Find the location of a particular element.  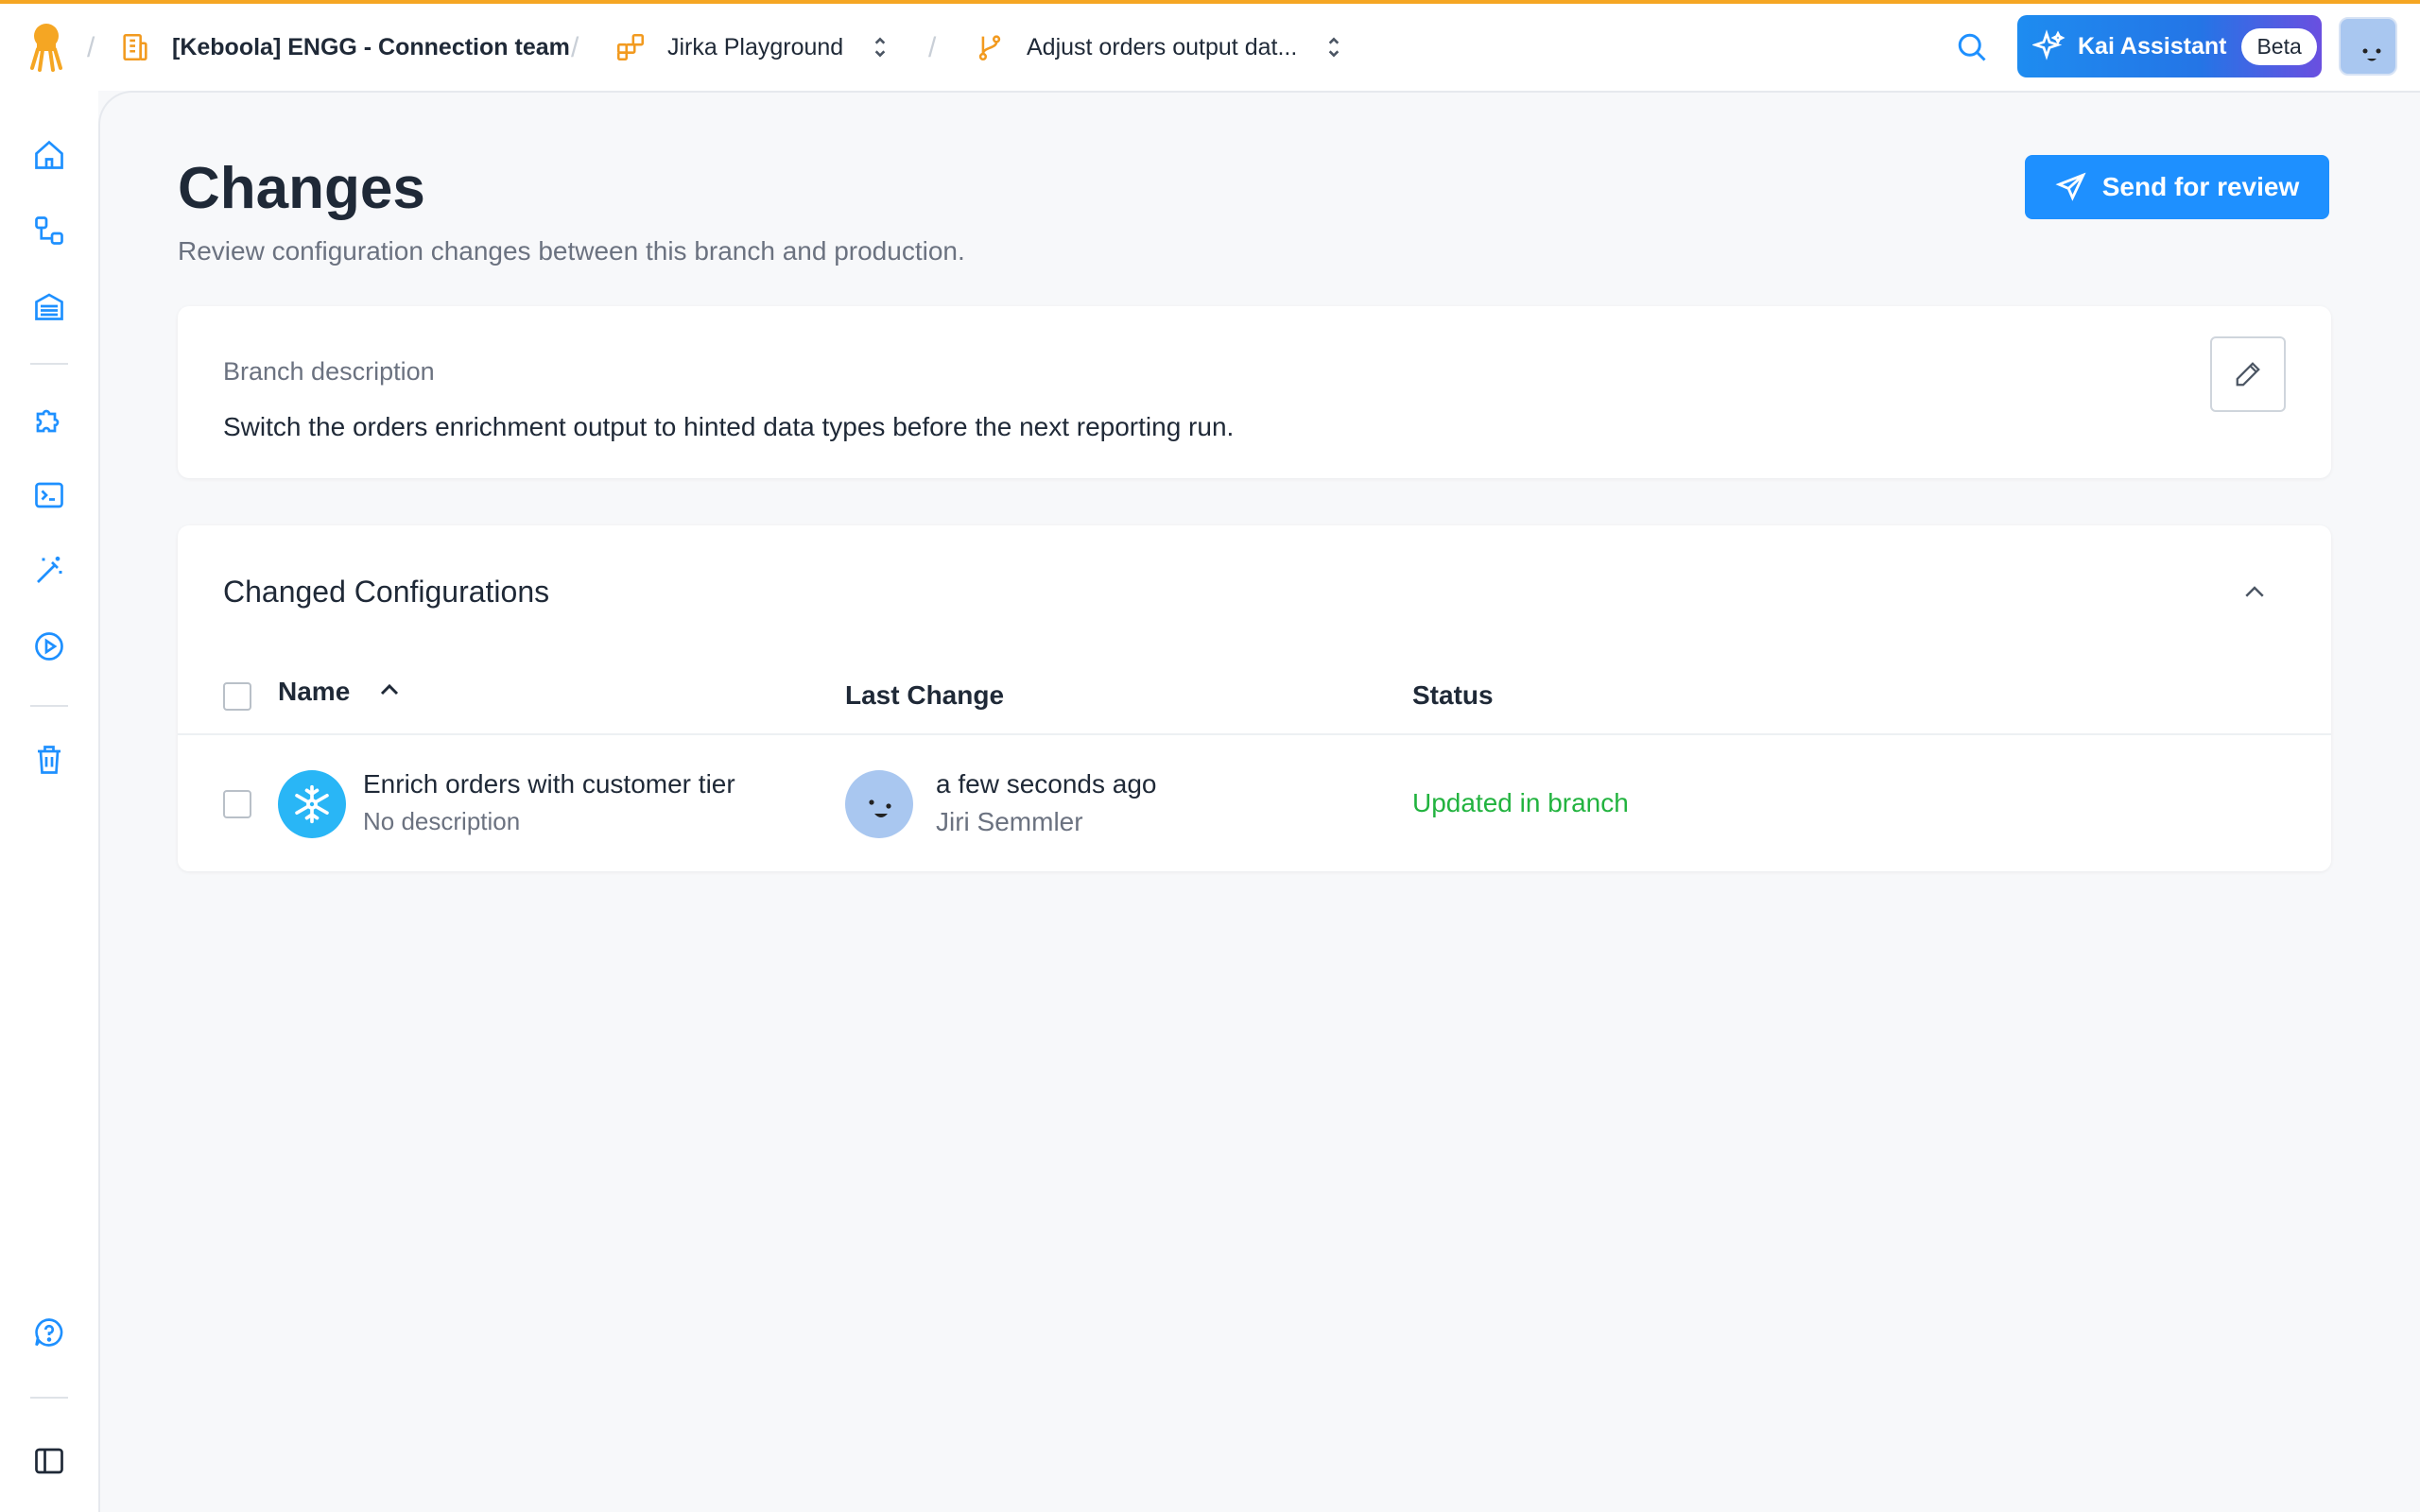

sidebar is located at coordinates (49, 801).